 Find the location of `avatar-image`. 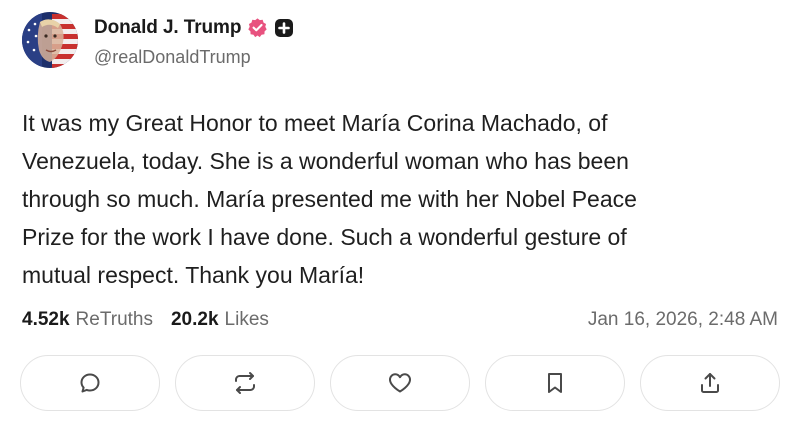

avatar-image is located at coordinates (50, 40).